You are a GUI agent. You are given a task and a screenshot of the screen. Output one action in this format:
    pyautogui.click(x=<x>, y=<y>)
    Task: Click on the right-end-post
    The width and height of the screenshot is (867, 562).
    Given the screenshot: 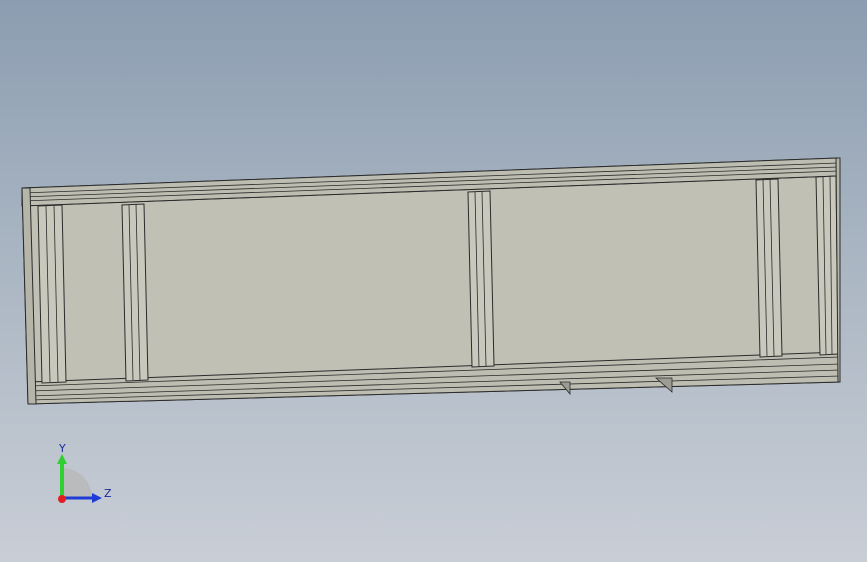 What is the action you would take?
    pyautogui.click(x=828, y=270)
    